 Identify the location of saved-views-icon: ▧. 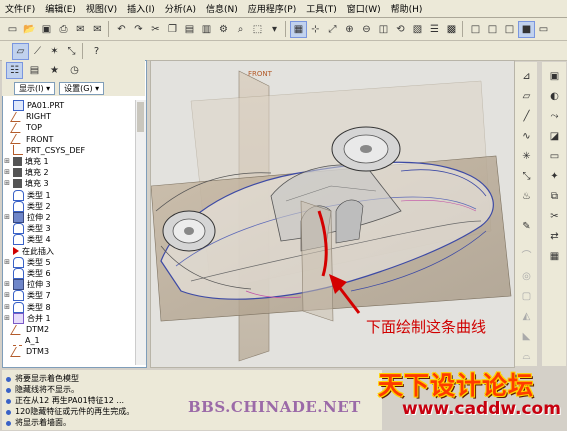
(417, 29).